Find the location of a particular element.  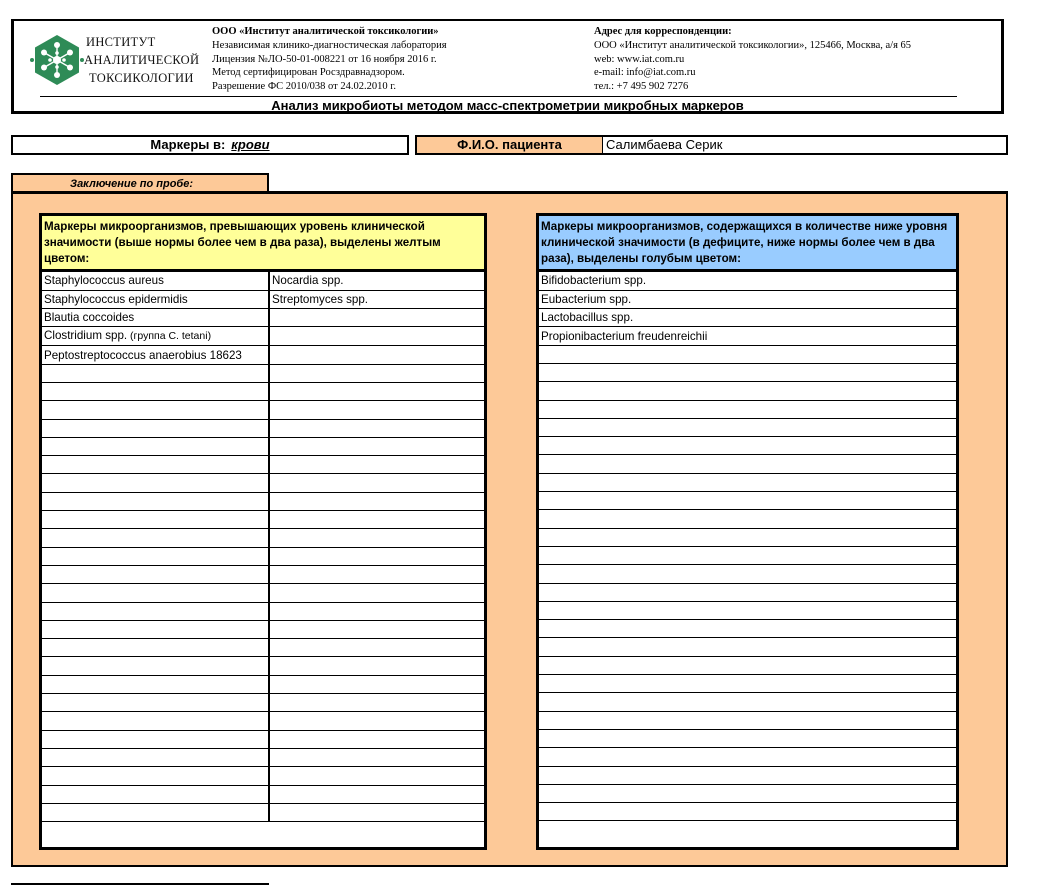

table-row: Staphylococcus aureus Nocardia spp. is located at coordinates (263, 281).